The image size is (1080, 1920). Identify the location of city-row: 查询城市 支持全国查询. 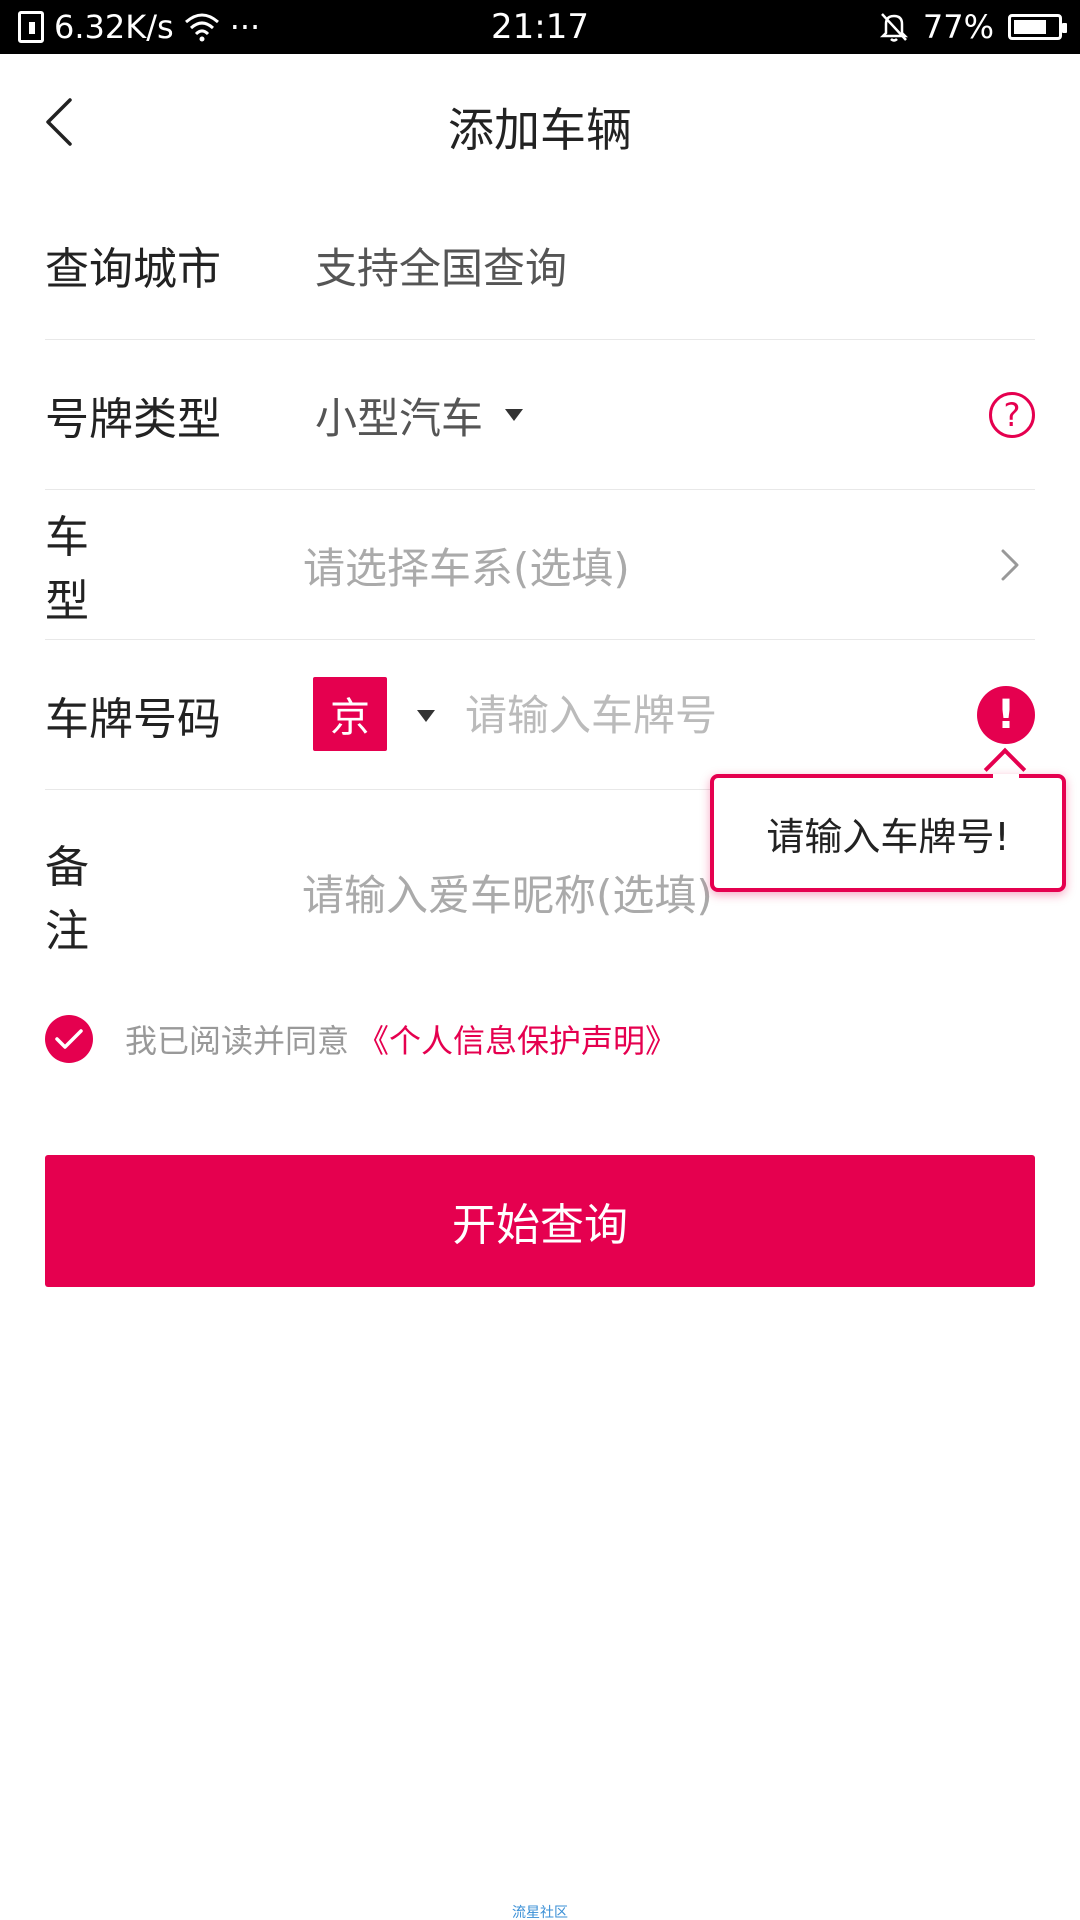
(540, 265).